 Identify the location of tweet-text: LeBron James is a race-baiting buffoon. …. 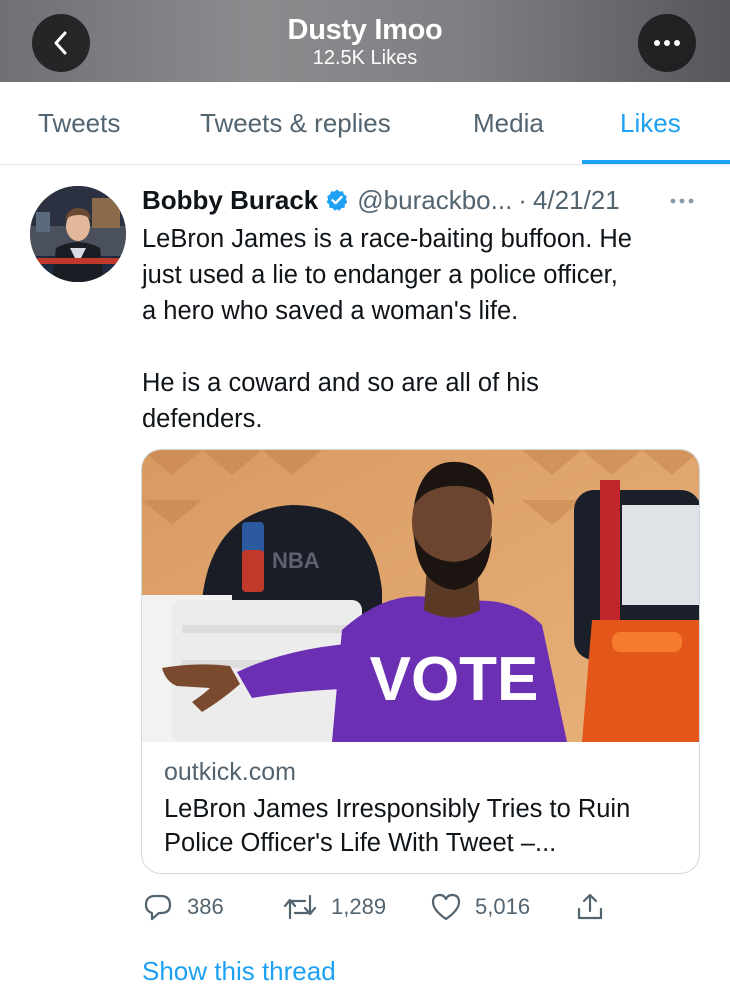
(387, 329).